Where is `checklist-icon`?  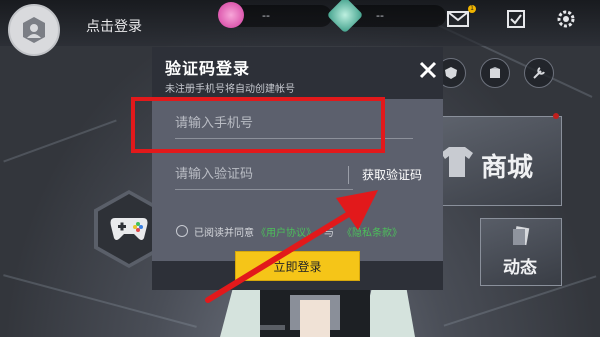
checklist-icon is located at coordinates (516, 19).